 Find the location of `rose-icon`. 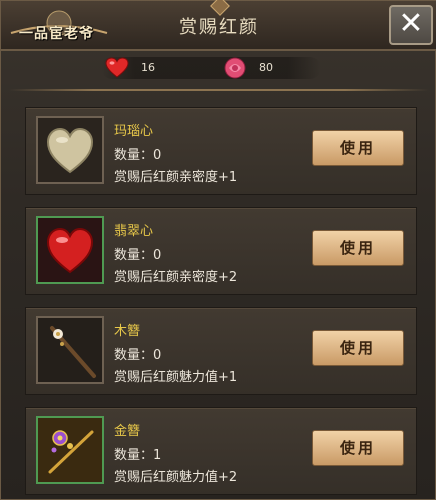

rose-icon is located at coordinates (235, 68).